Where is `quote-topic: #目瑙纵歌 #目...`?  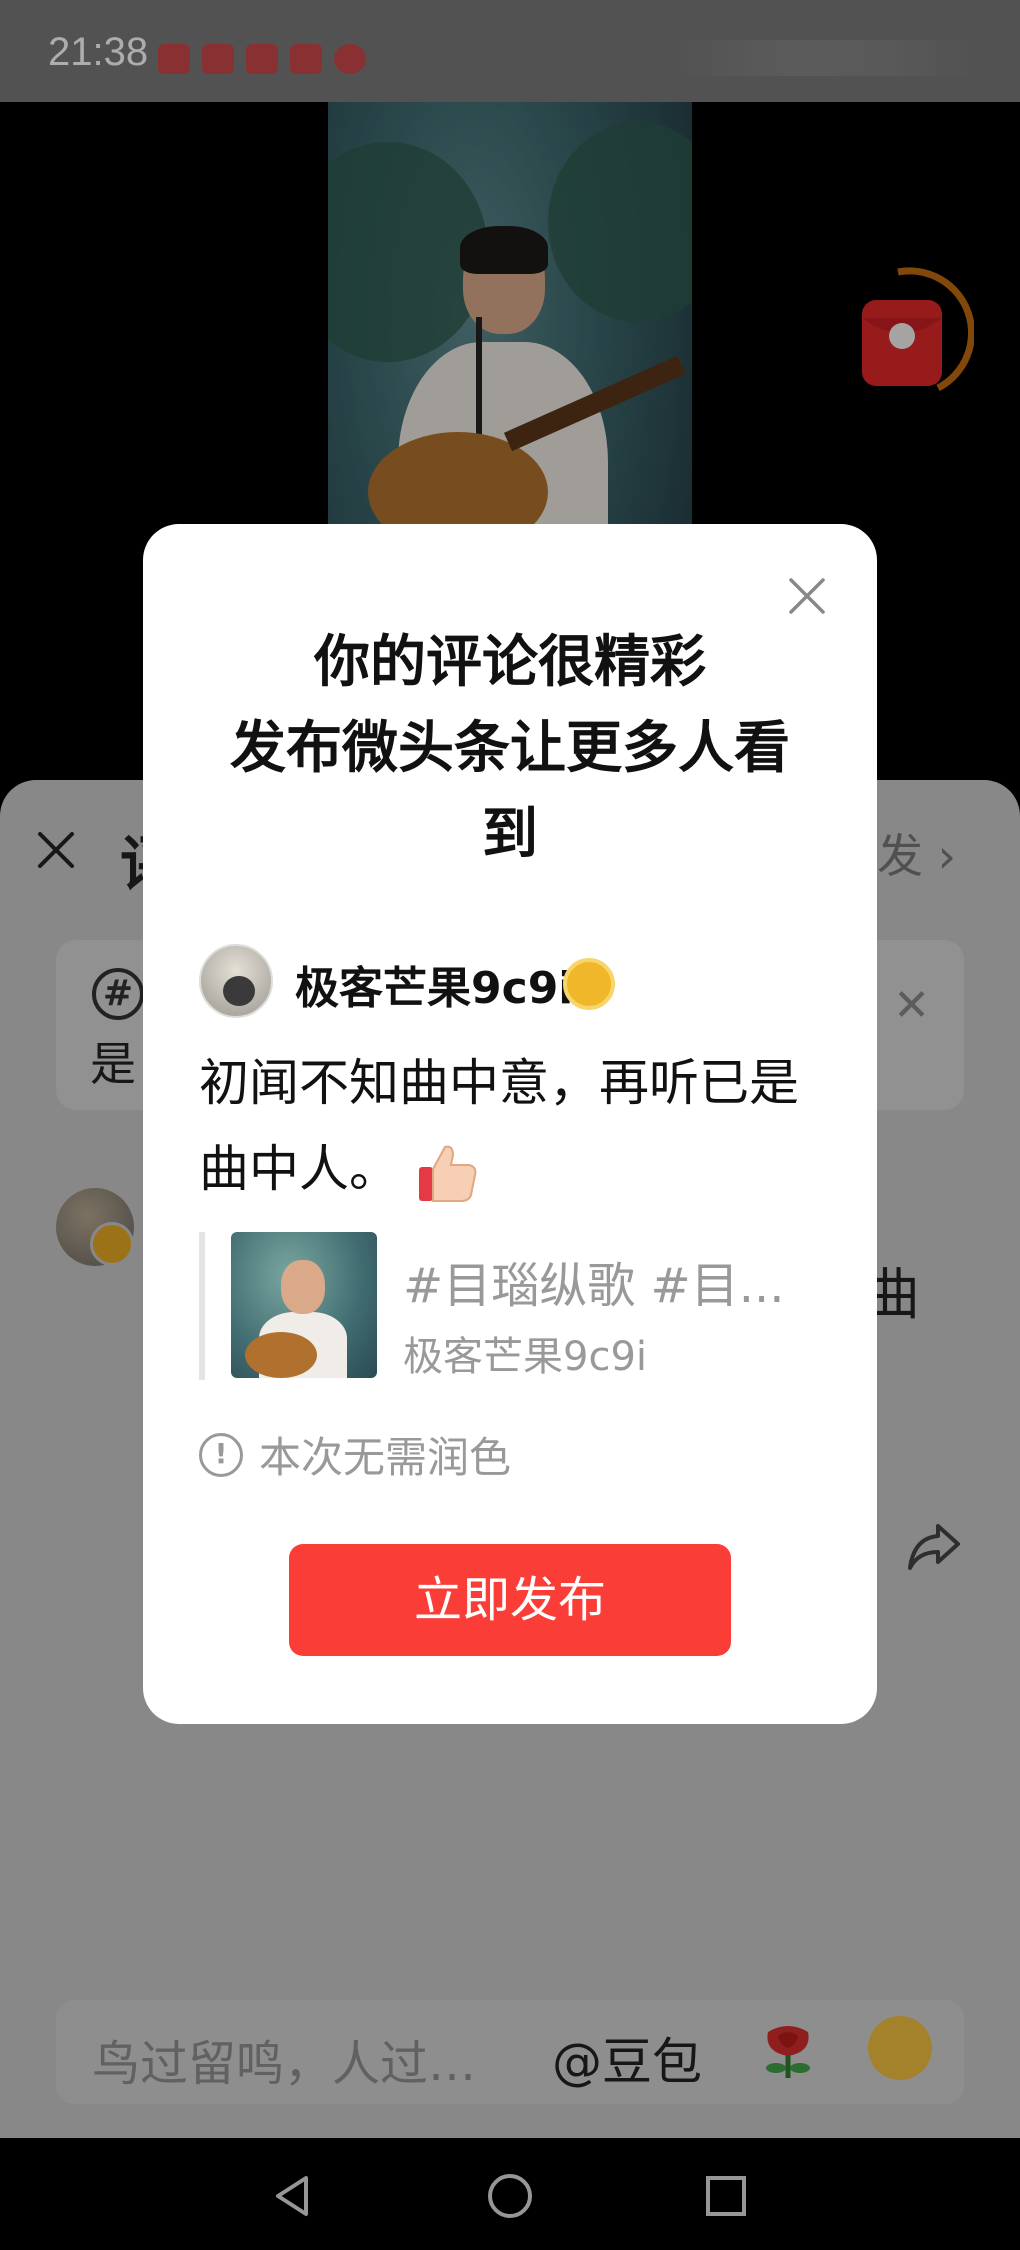 quote-topic: #目瑙纵歌 #目... is located at coordinates (594, 1286).